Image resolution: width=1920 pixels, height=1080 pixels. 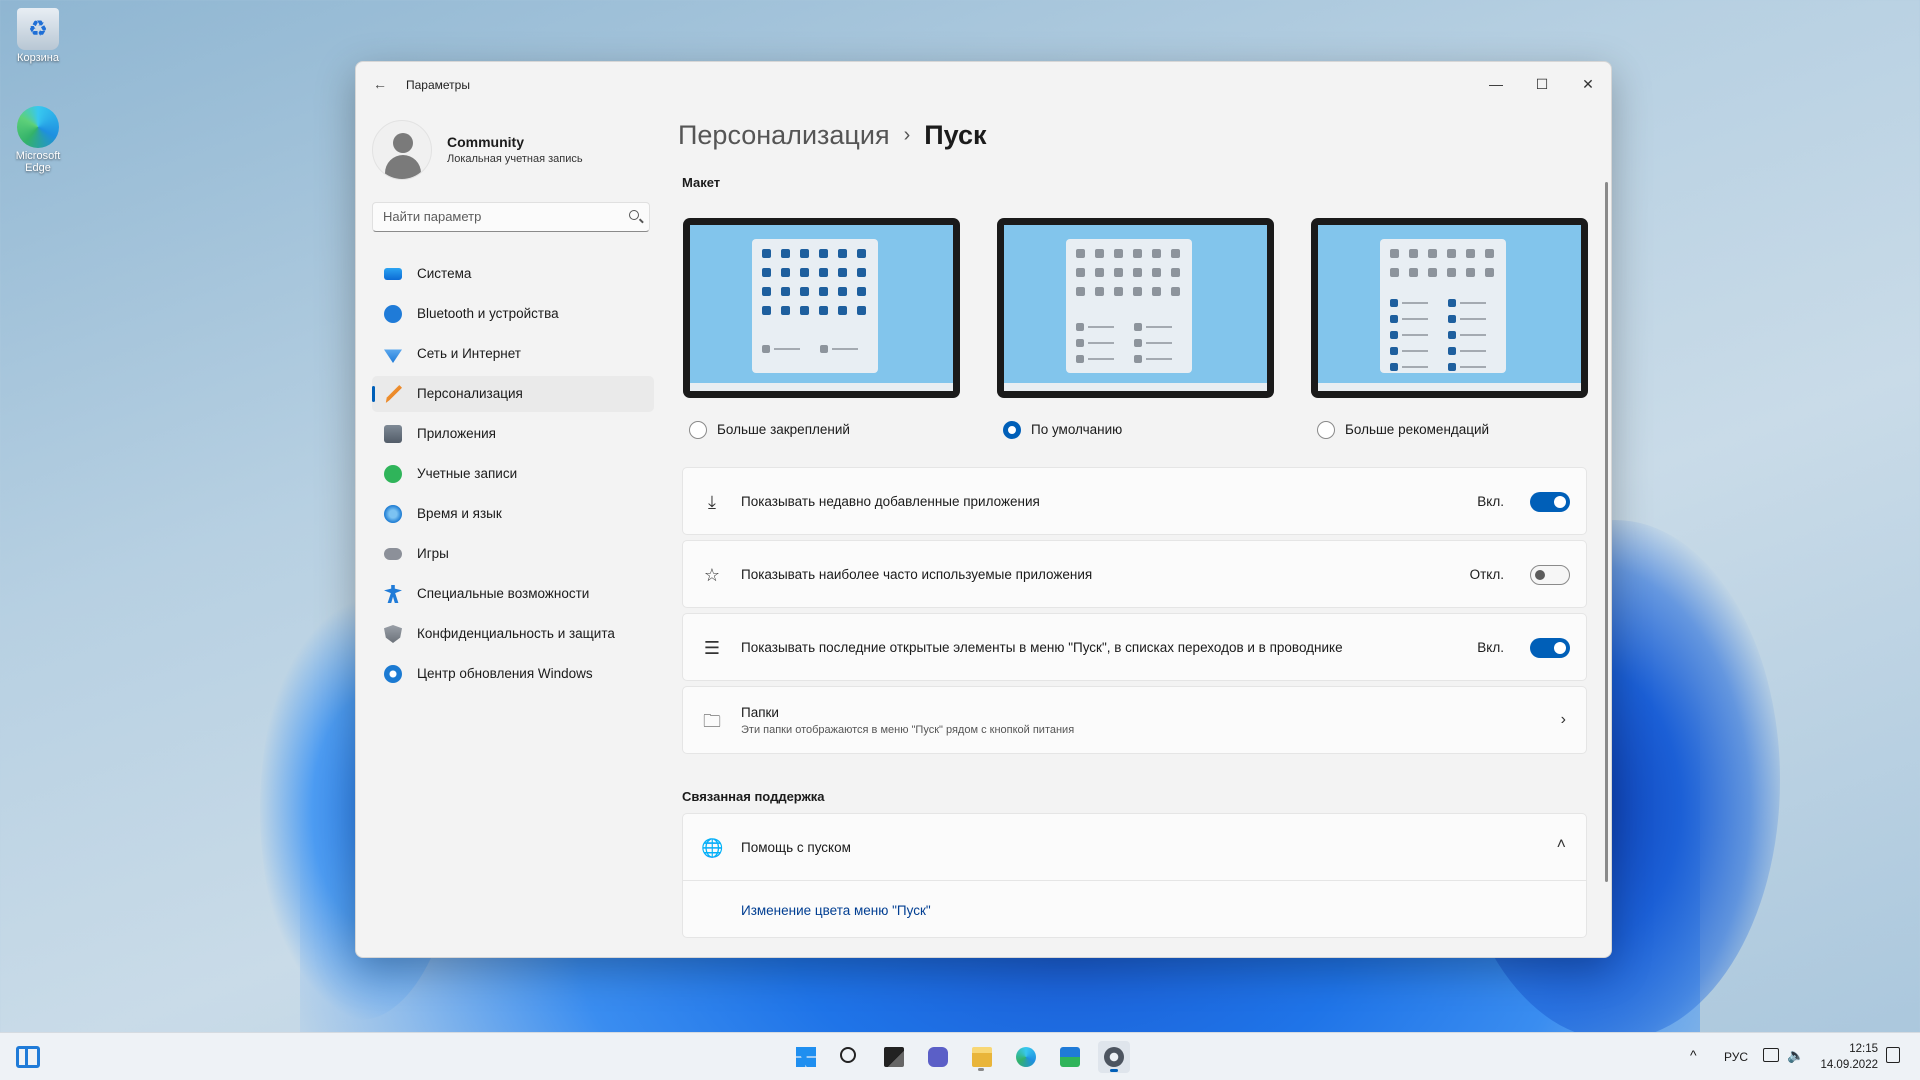 I want to click on store-icon, so click(x=1070, y=1057).